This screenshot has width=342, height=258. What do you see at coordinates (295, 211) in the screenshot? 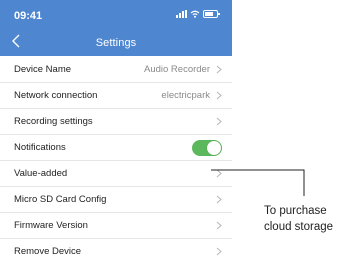
I see `callout-line-1: To purchase` at bounding box center [295, 211].